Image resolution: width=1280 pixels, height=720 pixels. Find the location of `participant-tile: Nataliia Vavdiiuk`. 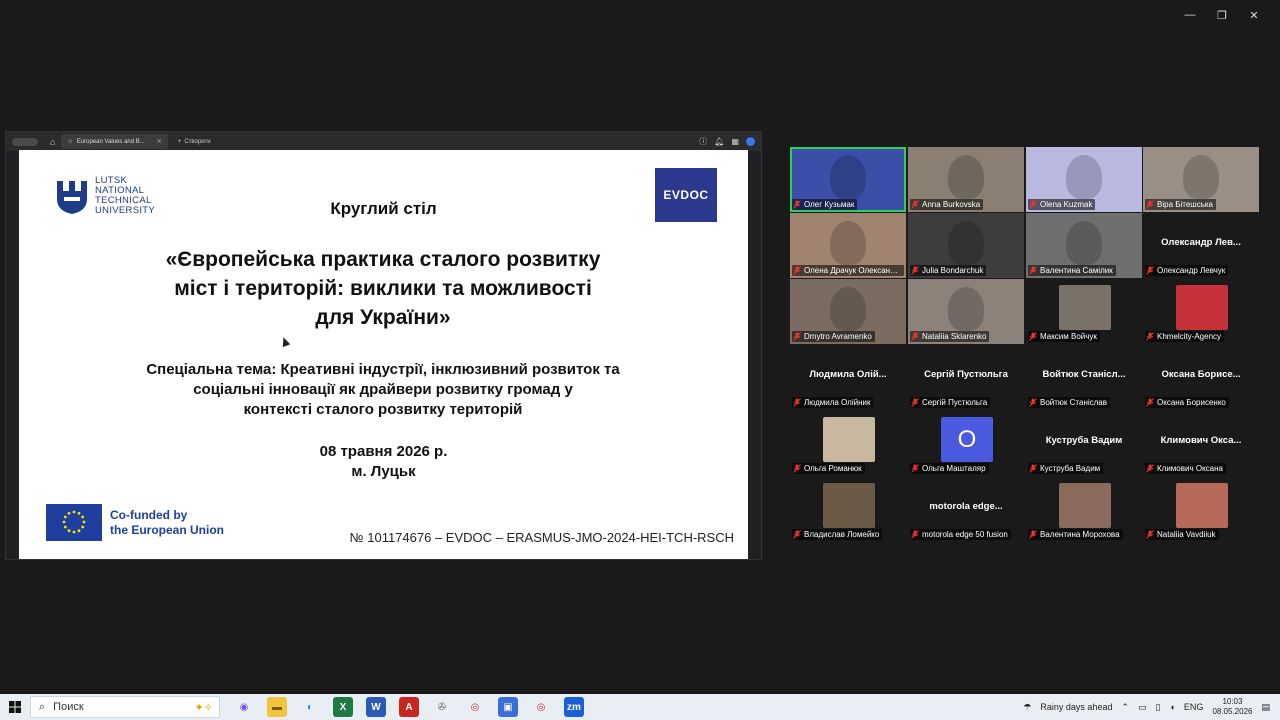

participant-tile: Nataliia Vavdiiuk is located at coordinates (1201, 509).